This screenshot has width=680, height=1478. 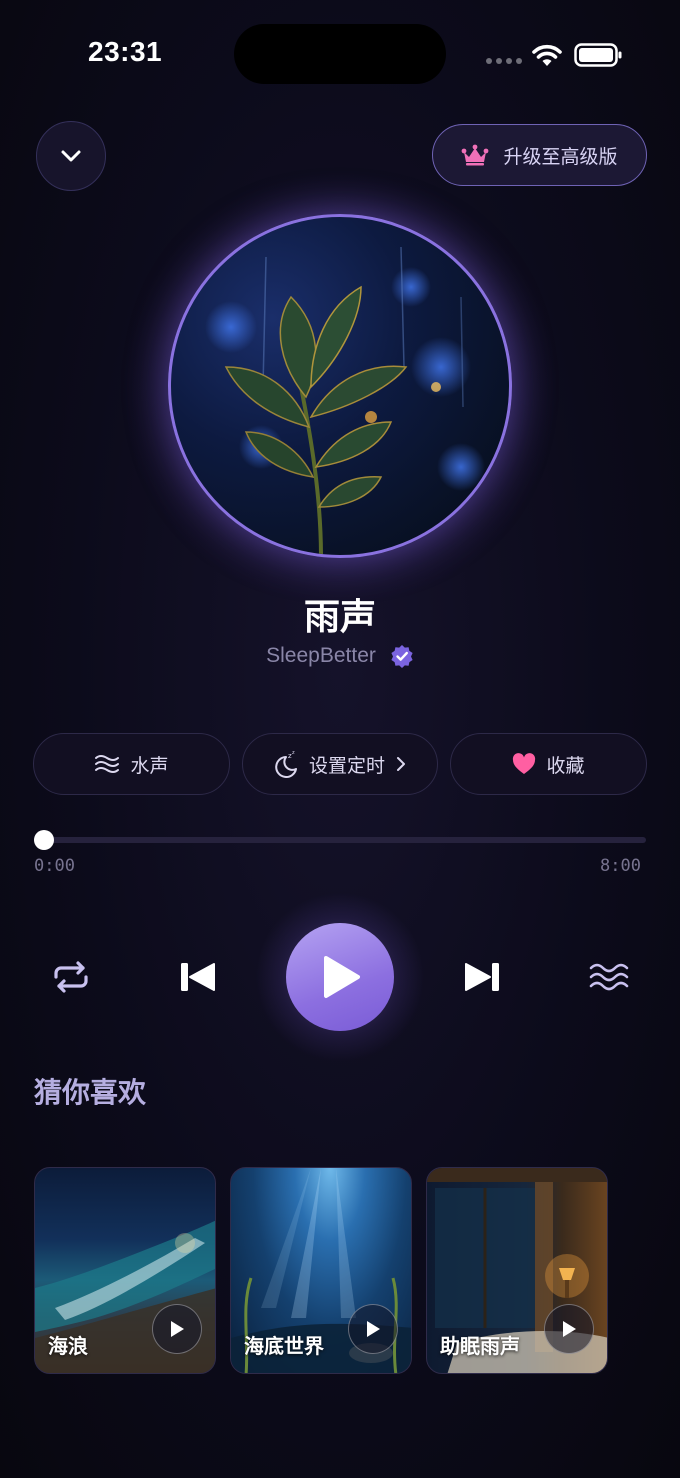 I want to click on recommendation-card-rain: 助眠雨声, so click(x=517, y=1270).